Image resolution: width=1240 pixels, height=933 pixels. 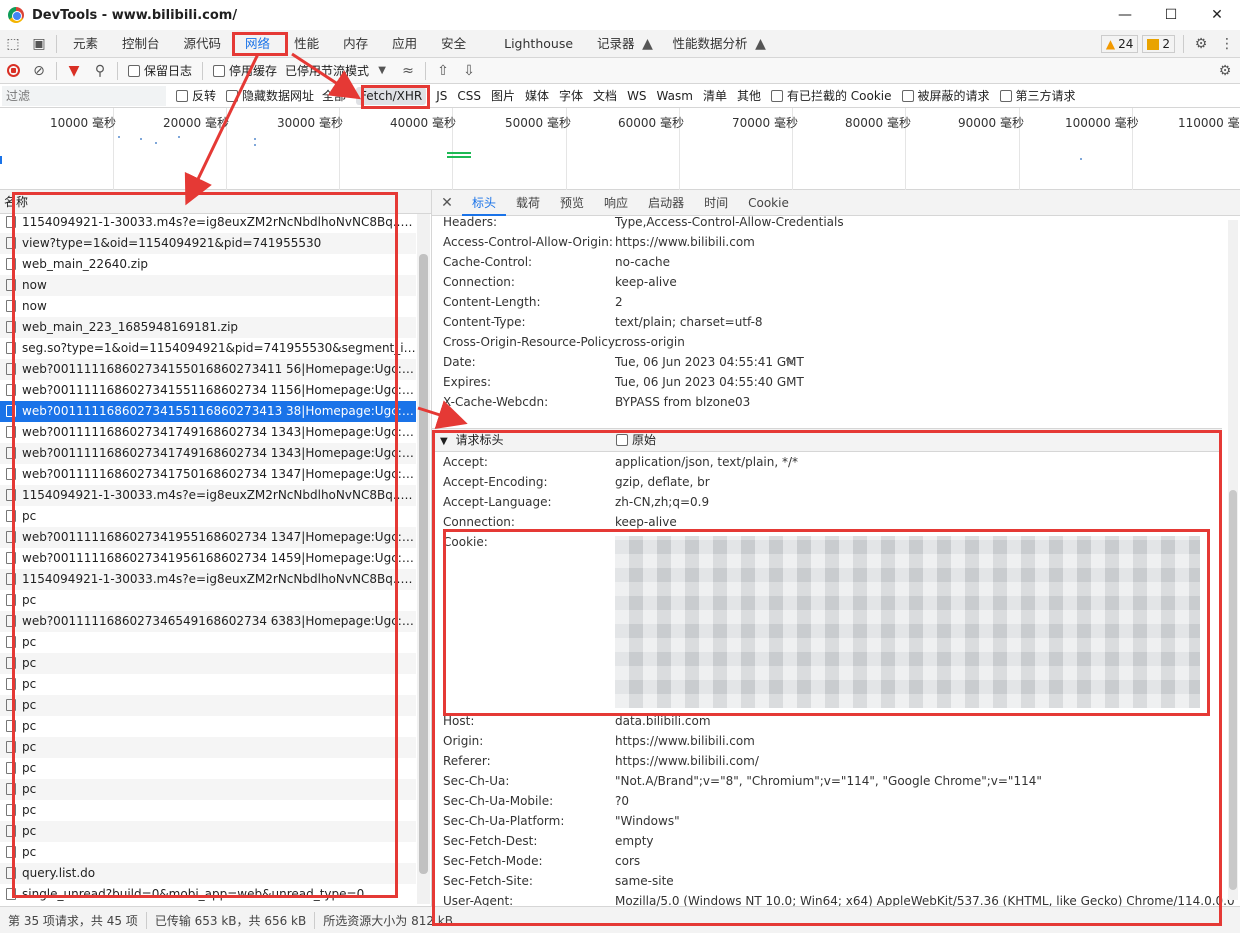 I want to click on detail-scrollbar, so click(x=1233, y=560).